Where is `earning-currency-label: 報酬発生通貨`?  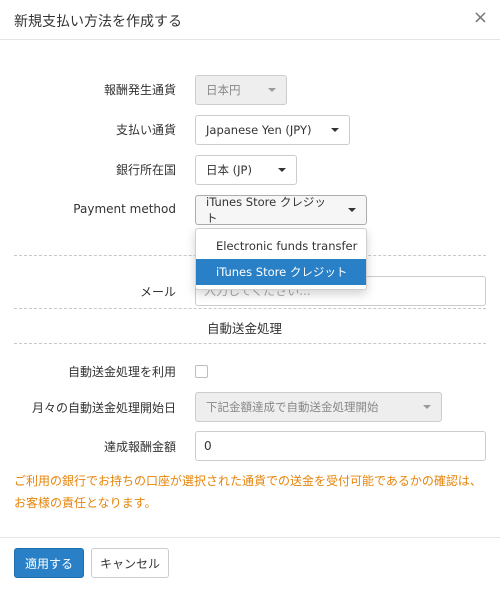 earning-currency-label: 報酬発生通貨 is located at coordinates (139, 90).